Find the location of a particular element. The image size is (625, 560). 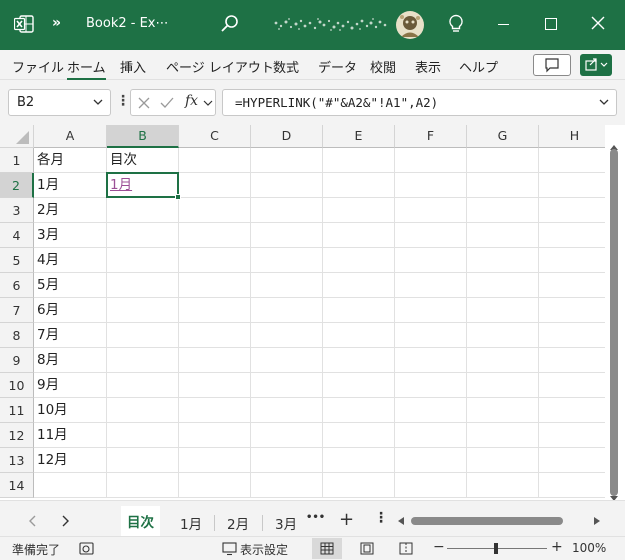

cell-e10 is located at coordinates (359, 385).